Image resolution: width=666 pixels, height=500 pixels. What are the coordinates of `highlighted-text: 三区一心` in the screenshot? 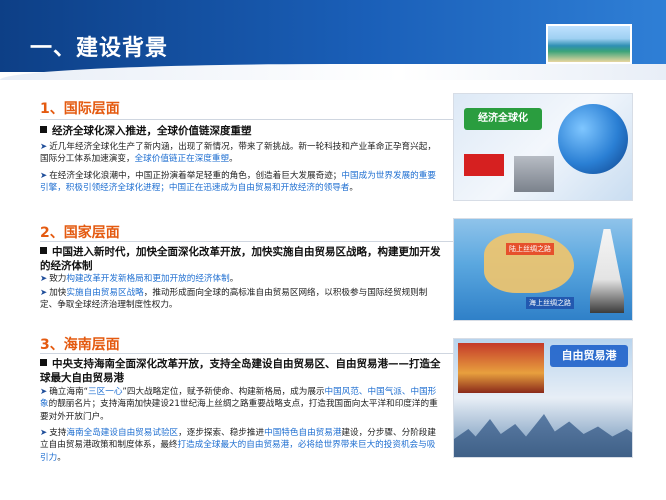 It's located at (105, 392).